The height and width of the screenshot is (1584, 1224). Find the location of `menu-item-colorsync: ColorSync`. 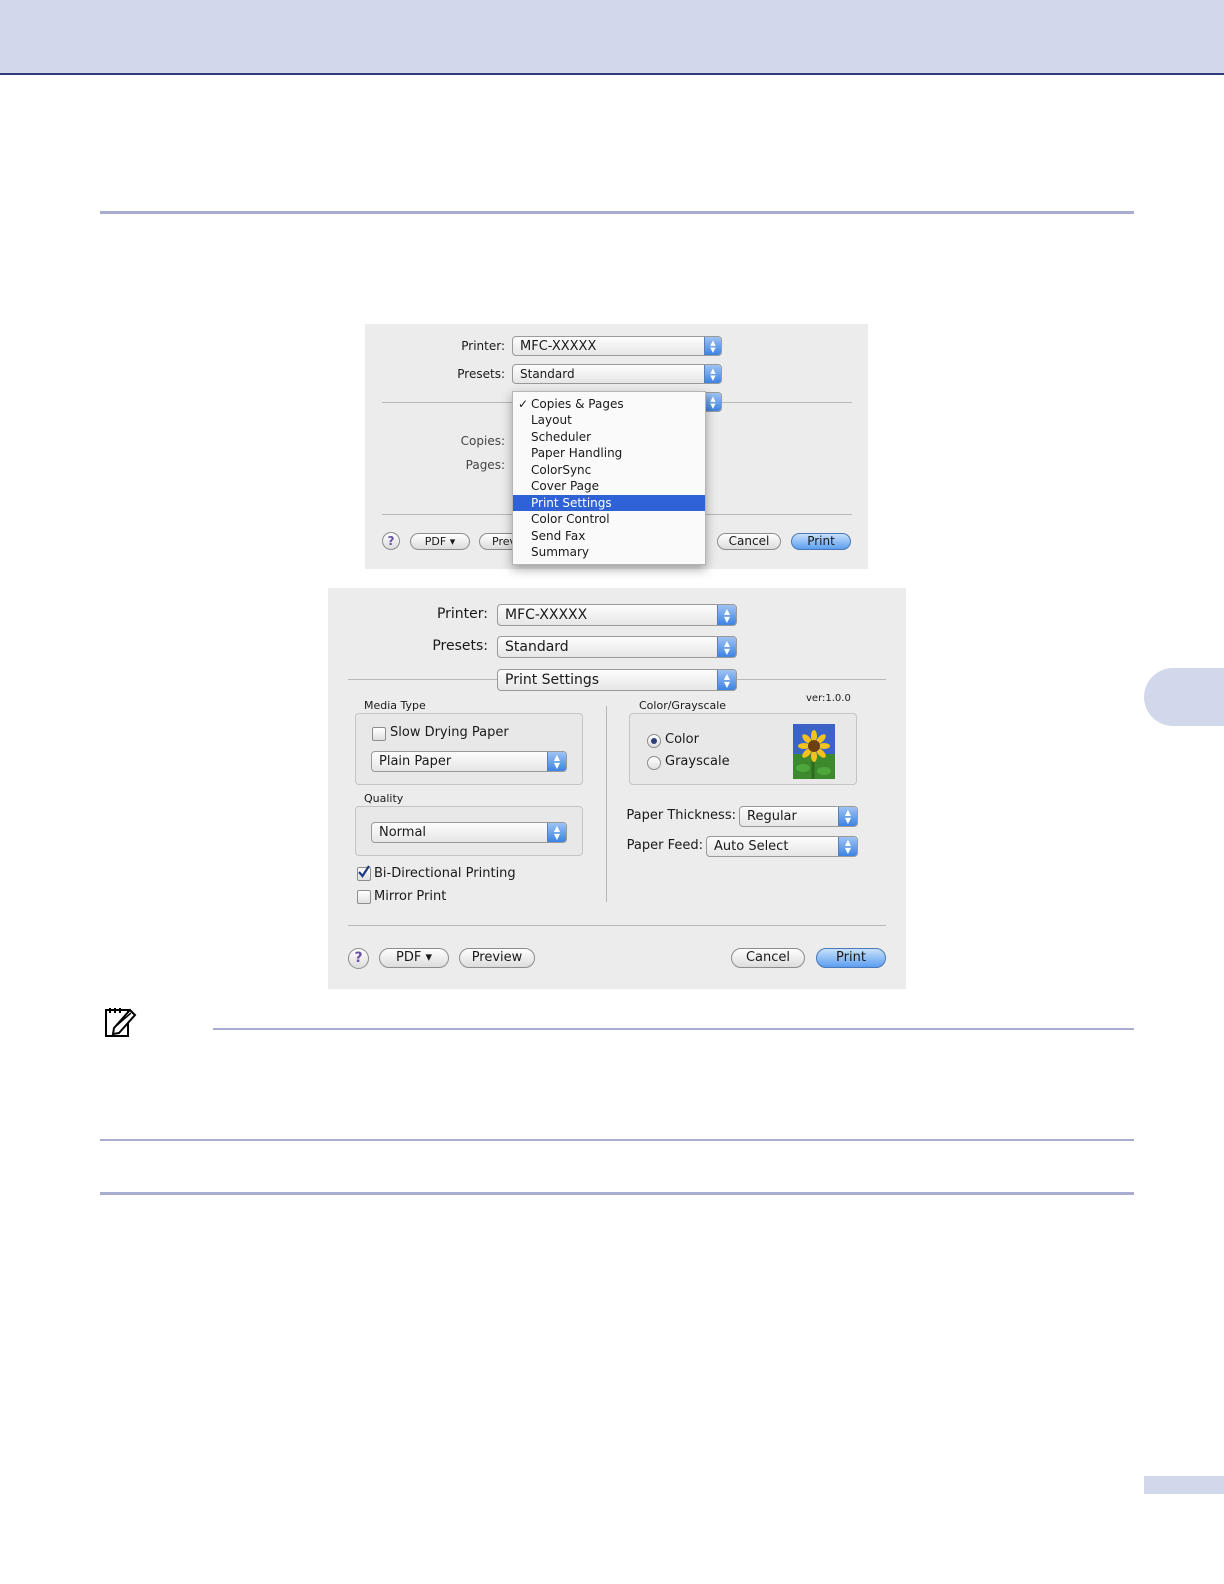

menu-item-colorsync: ColorSync is located at coordinates (609, 470).